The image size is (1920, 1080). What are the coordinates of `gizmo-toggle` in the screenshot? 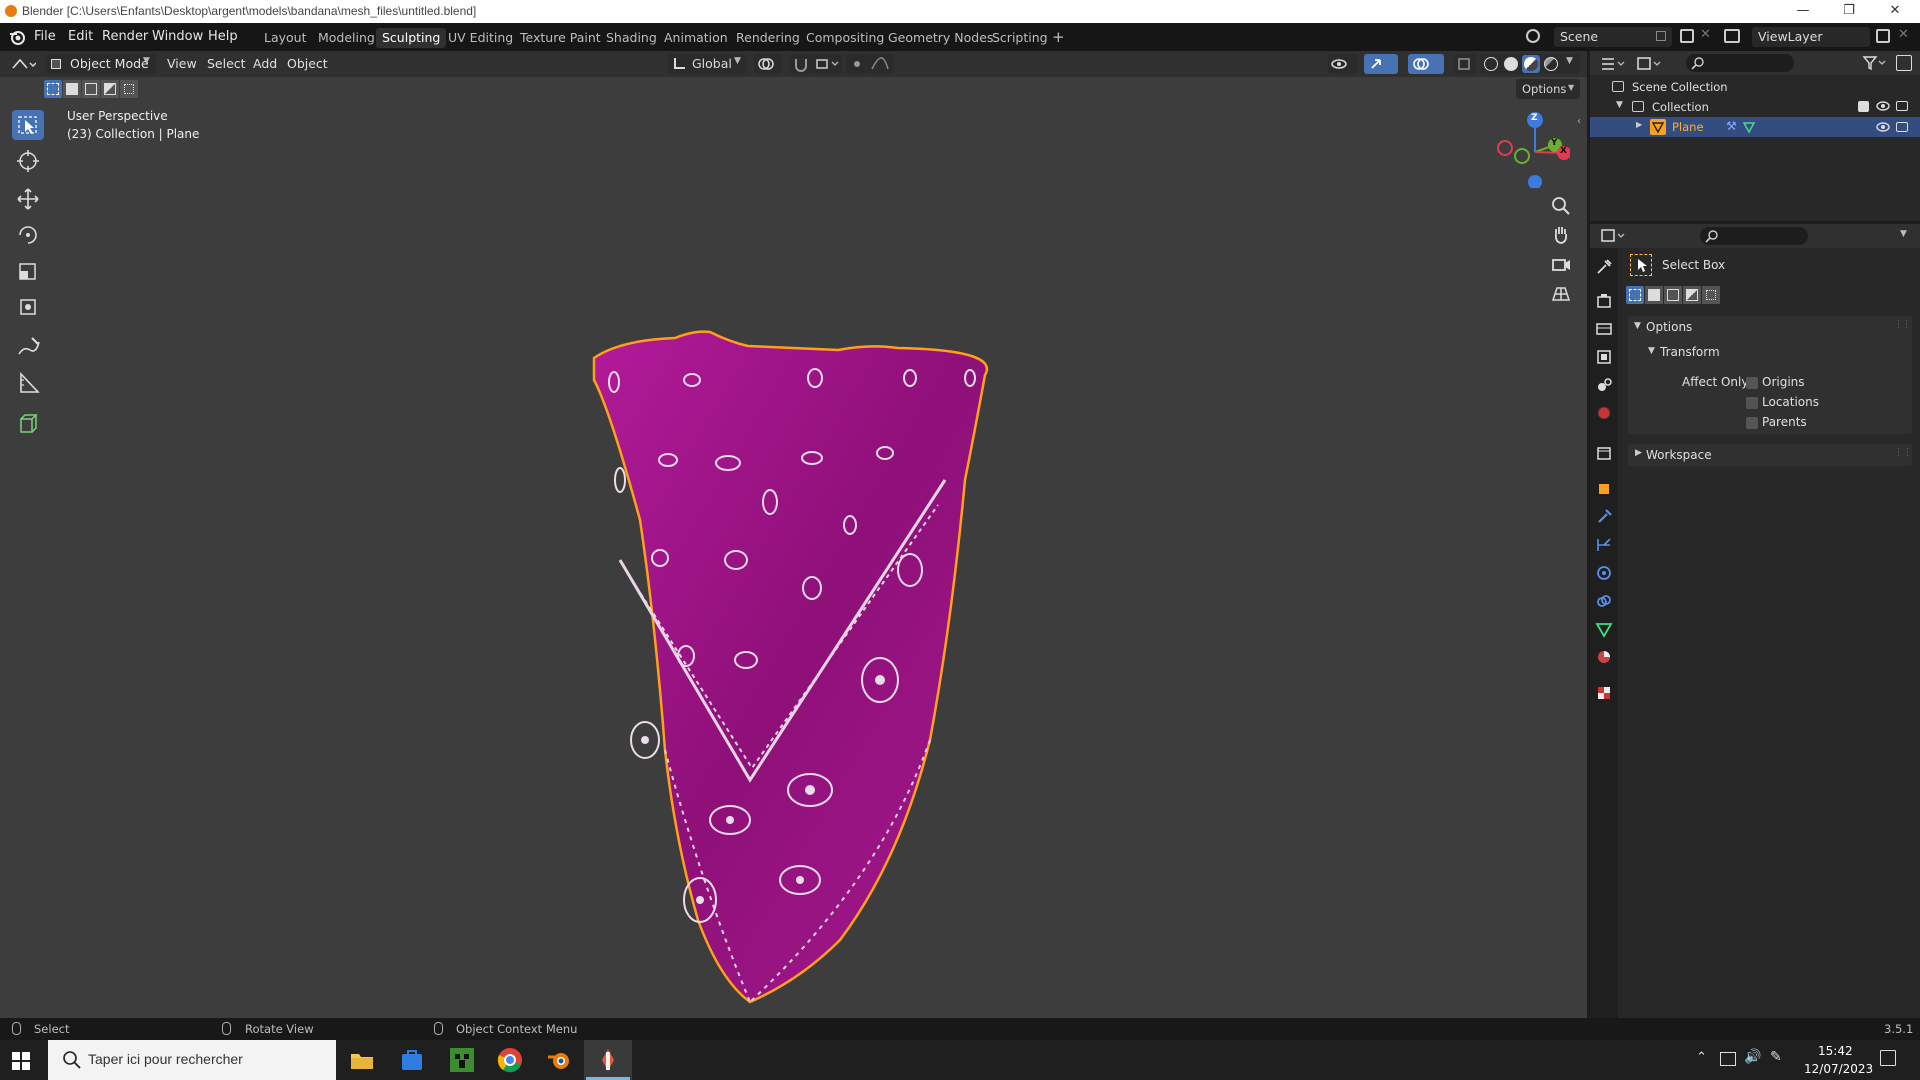 It's located at (1381, 64).